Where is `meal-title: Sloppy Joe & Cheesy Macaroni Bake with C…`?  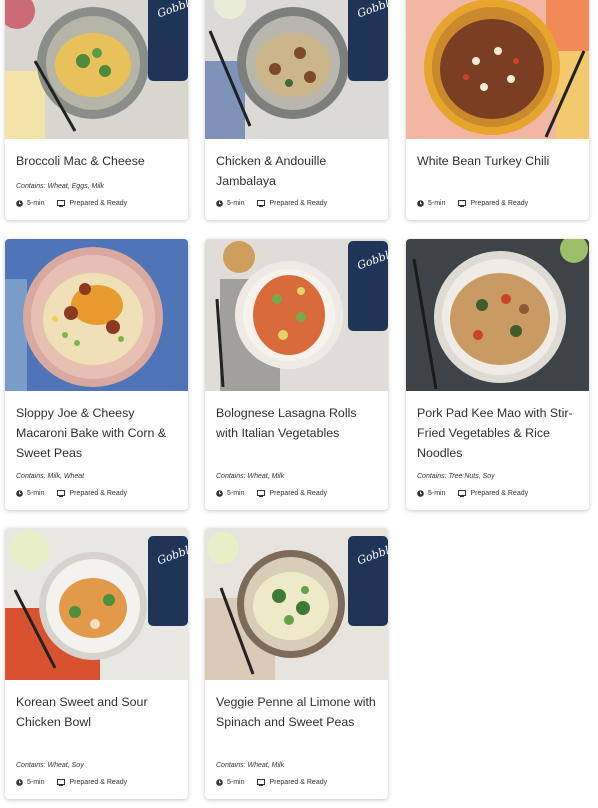 meal-title: Sloppy Joe & Cheesy Macaroni Bake with C… is located at coordinates (91, 433).